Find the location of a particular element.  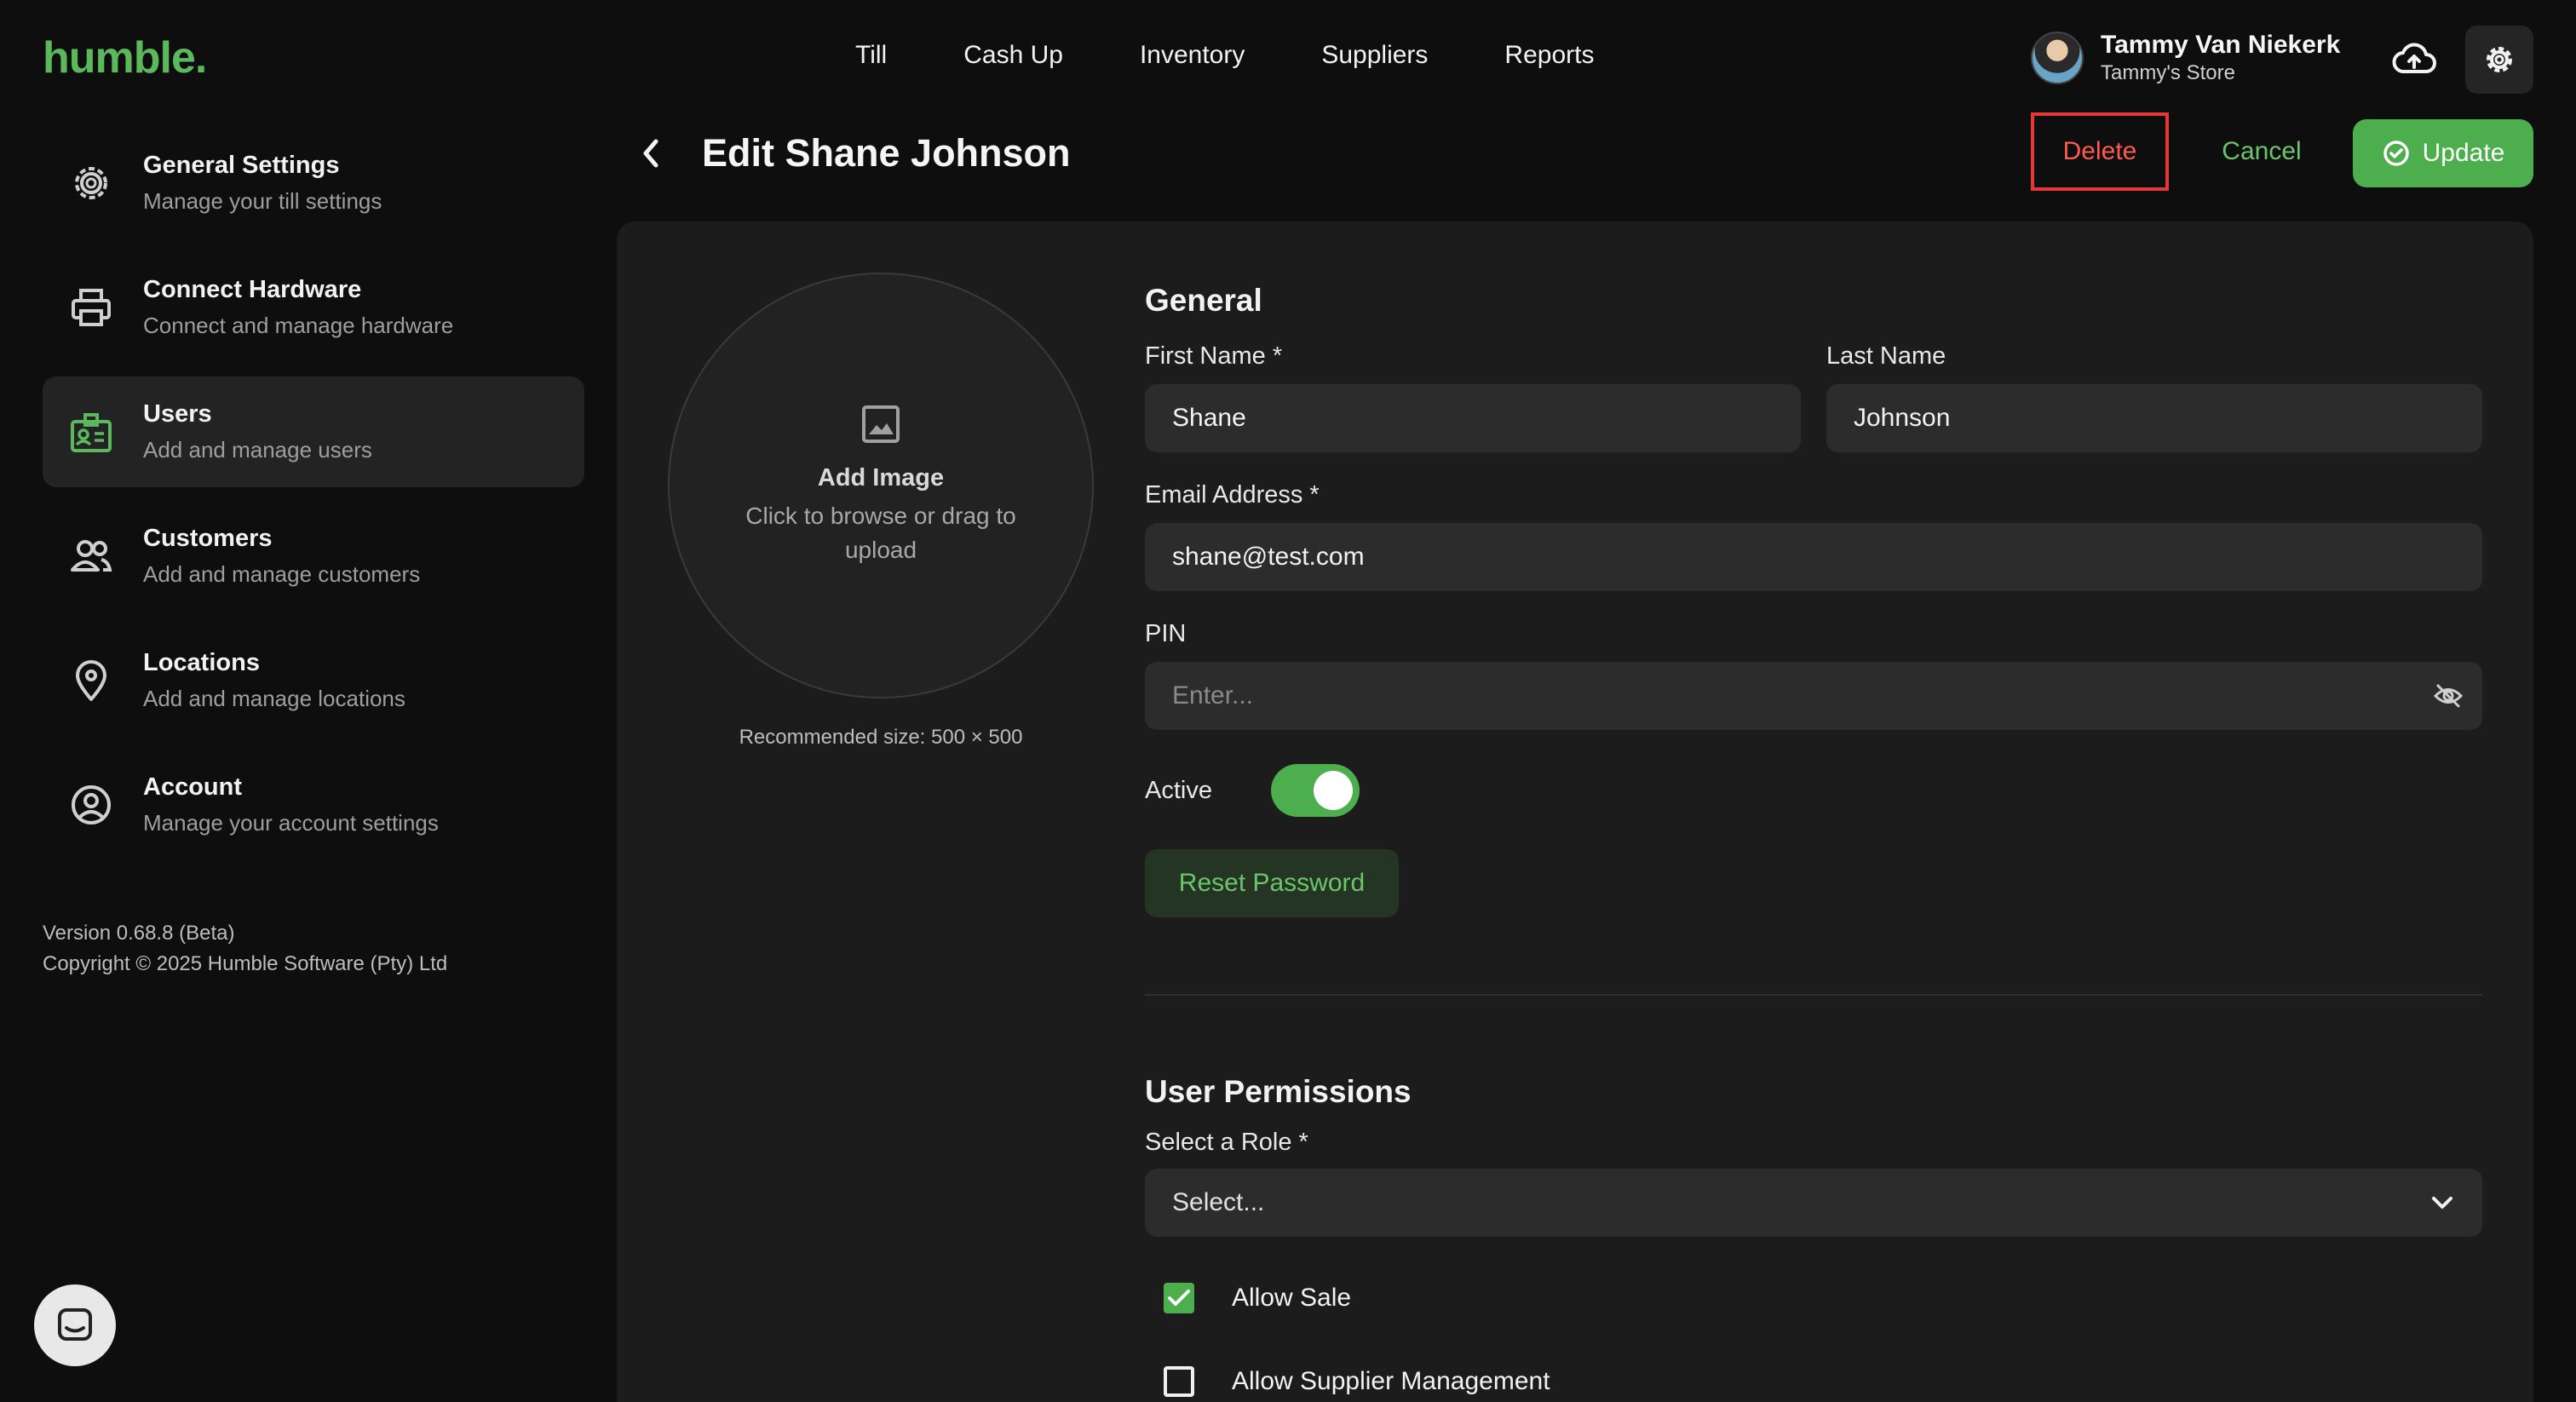

id-badge-icon is located at coordinates (91, 432).